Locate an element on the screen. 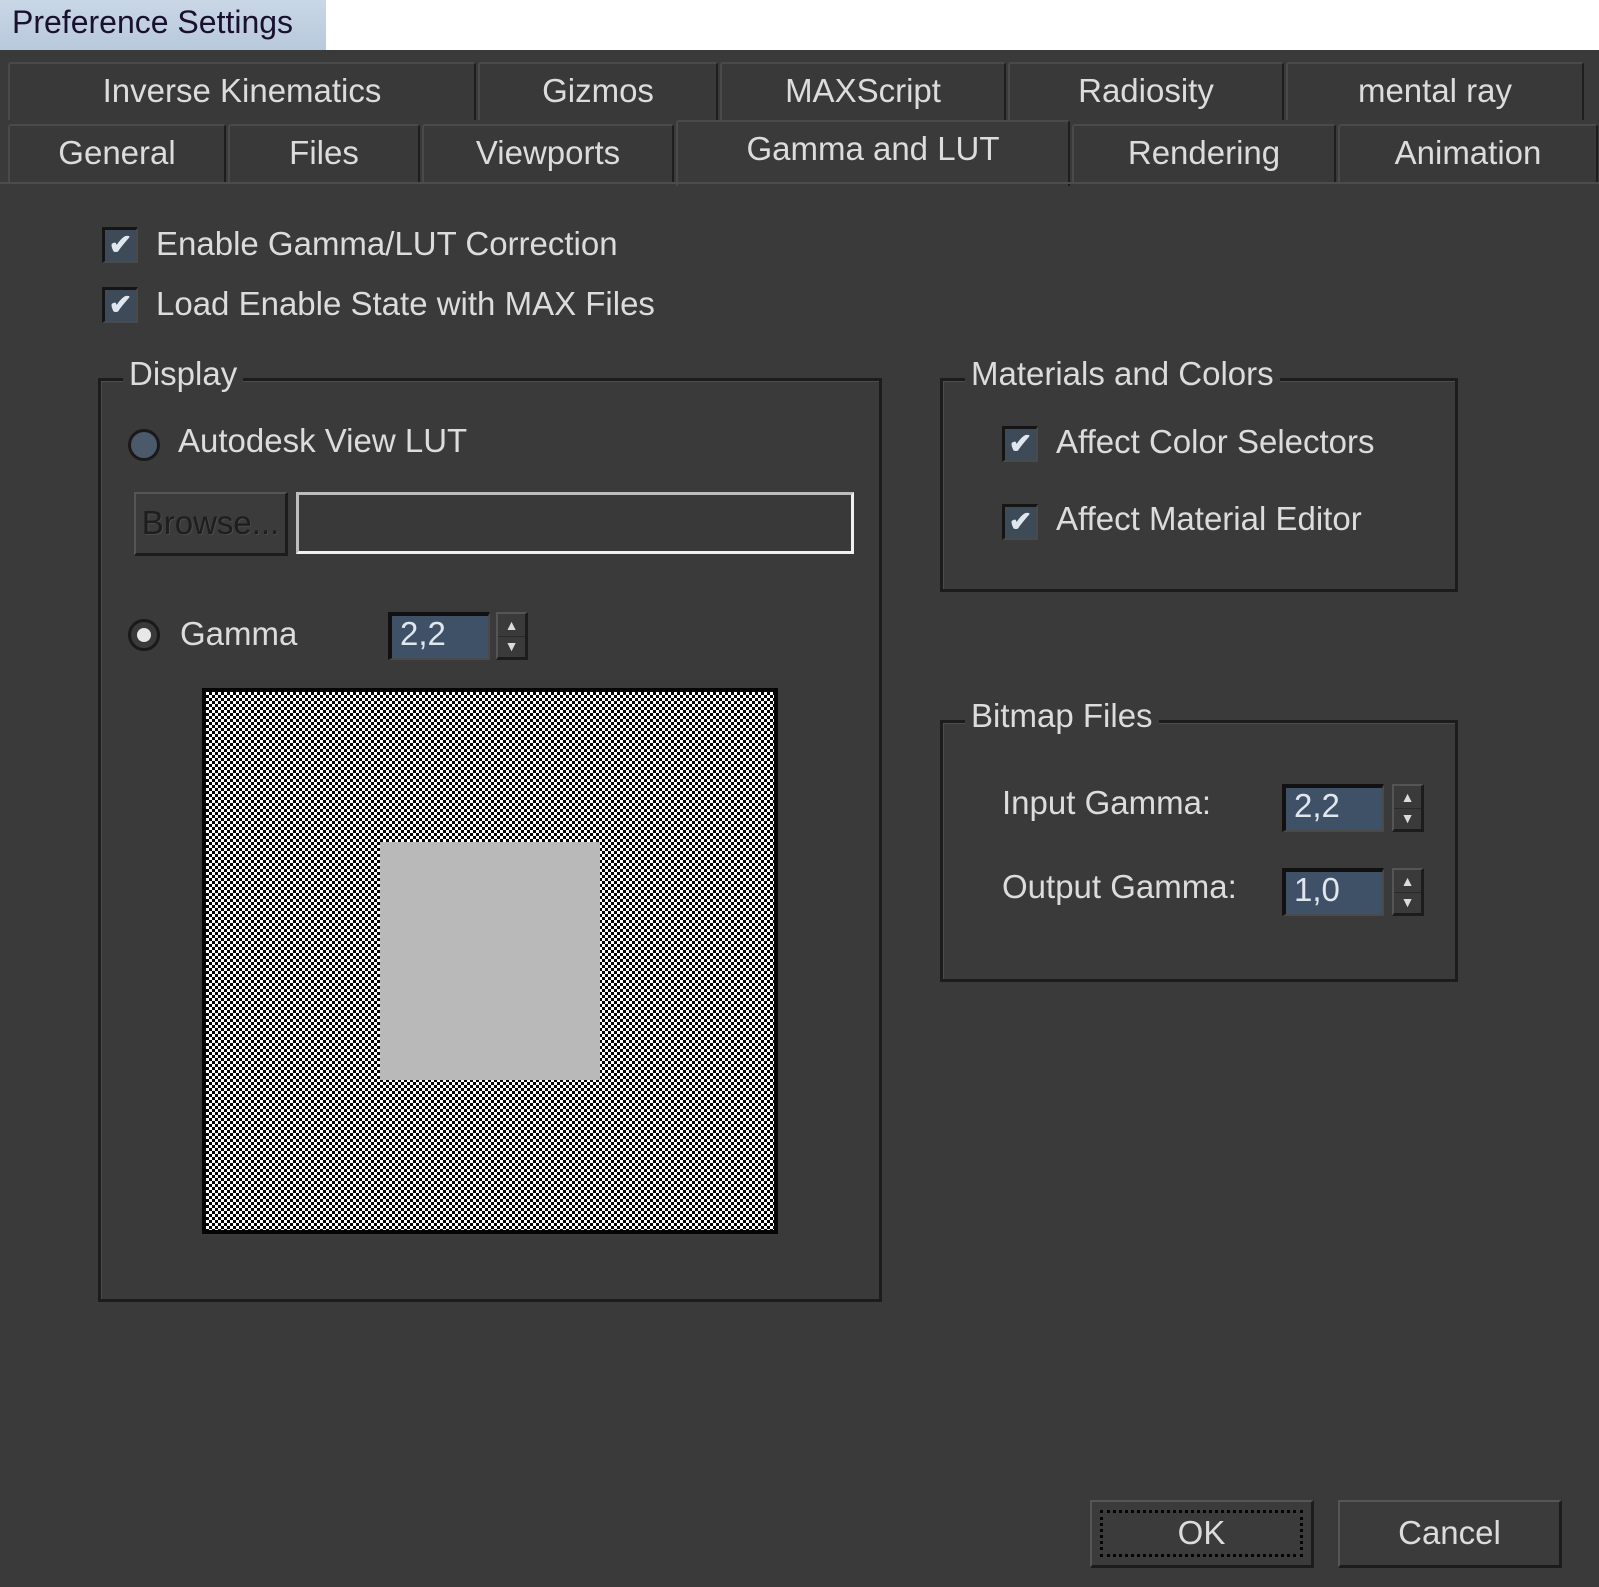 The height and width of the screenshot is (1587, 1599). gamma-label: Gamma is located at coordinates (239, 633).